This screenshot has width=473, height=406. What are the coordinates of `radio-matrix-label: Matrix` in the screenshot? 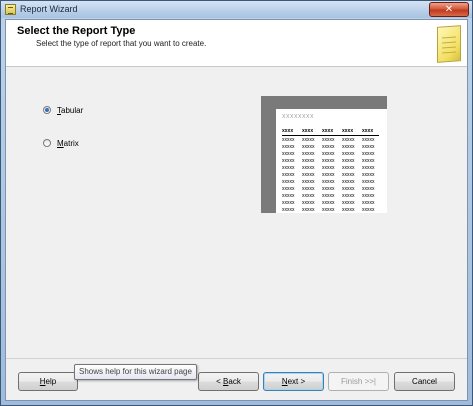 It's located at (68, 143).